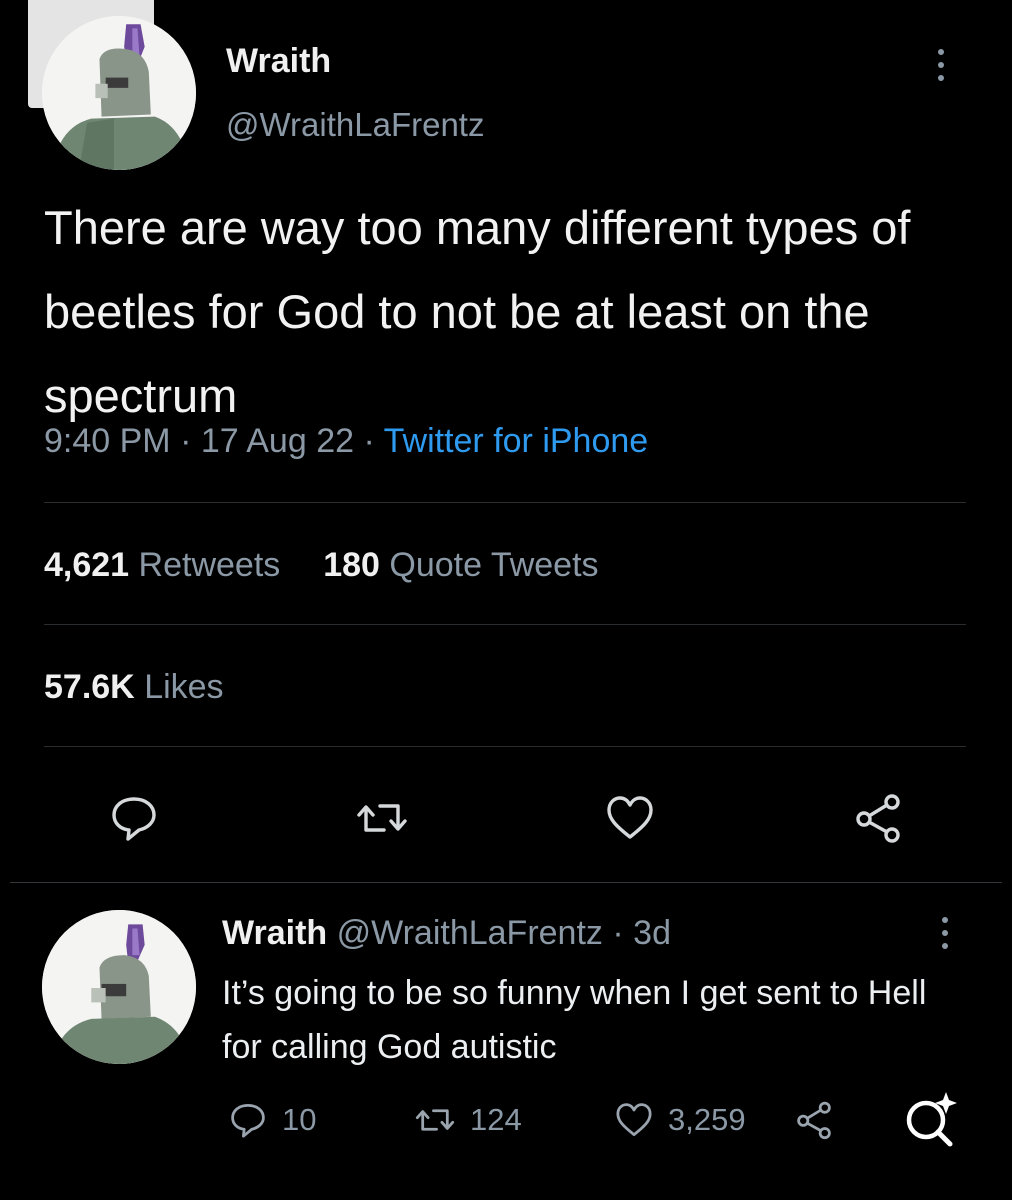  What do you see at coordinates (496, 1119) in the screenshot?
I see `reply-retweet-count: 124` at bounding box center [496, 1119].